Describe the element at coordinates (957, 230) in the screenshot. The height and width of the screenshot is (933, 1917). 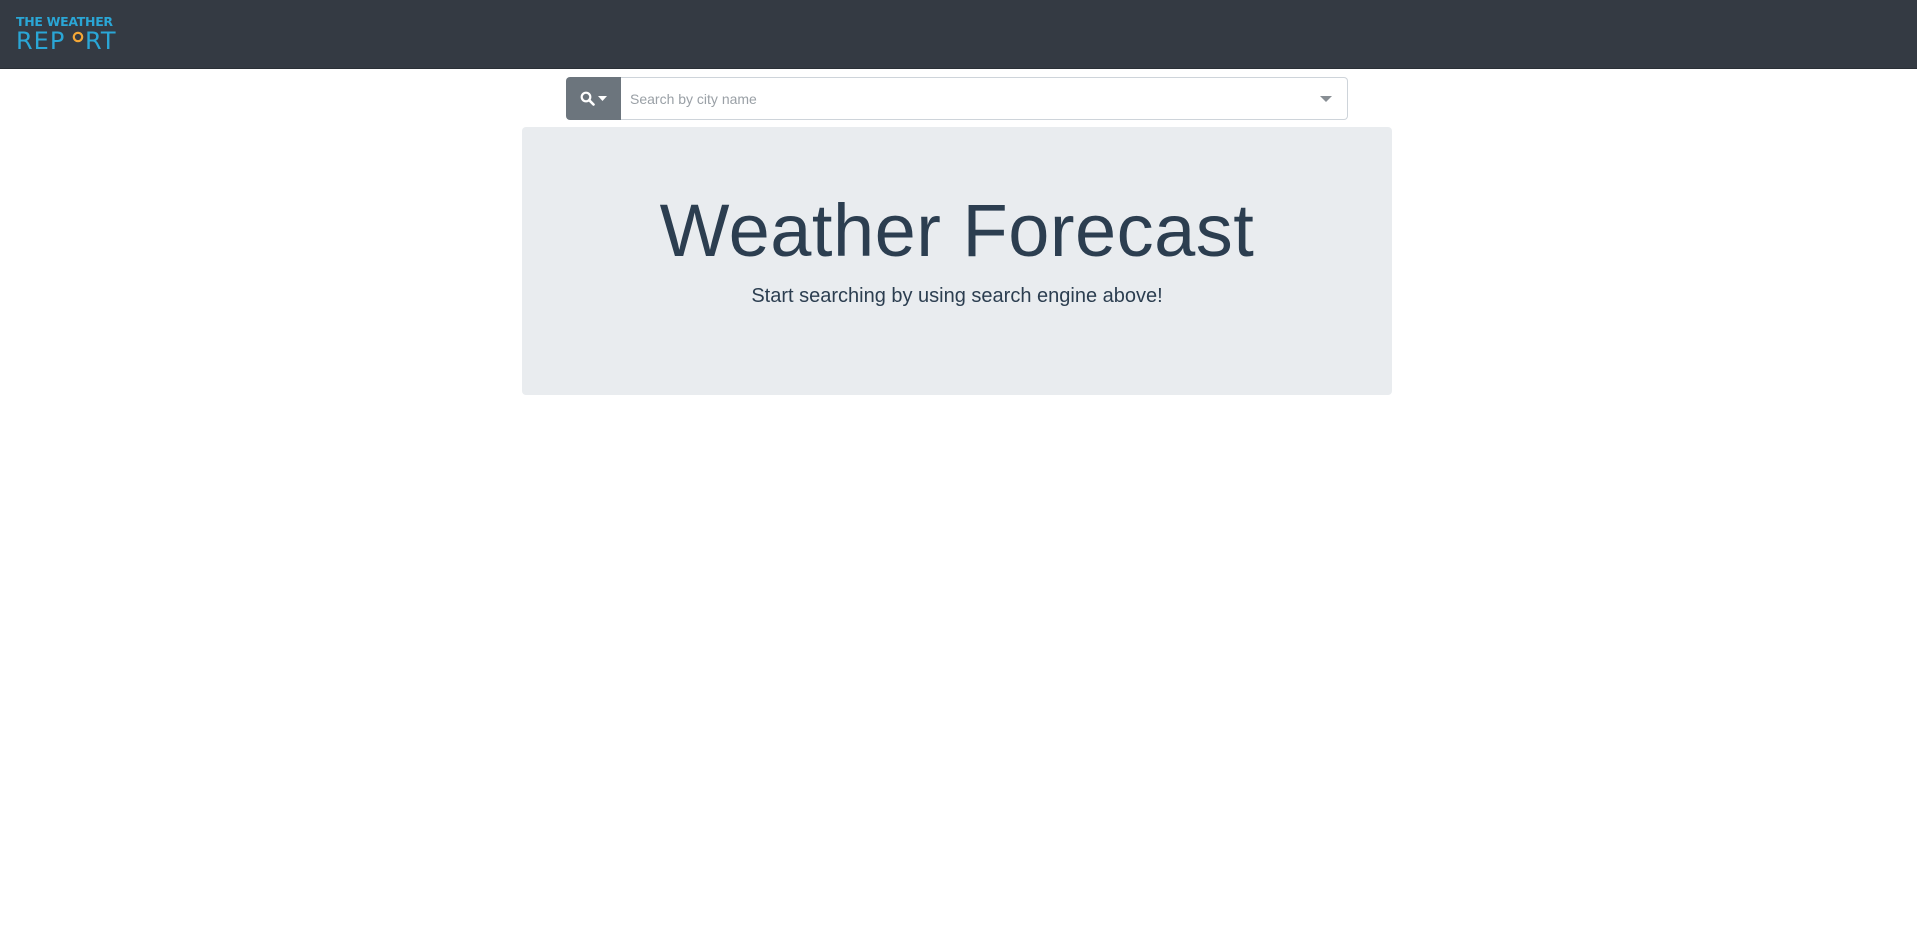
I see `page-title: Weather Forecast` at that location.